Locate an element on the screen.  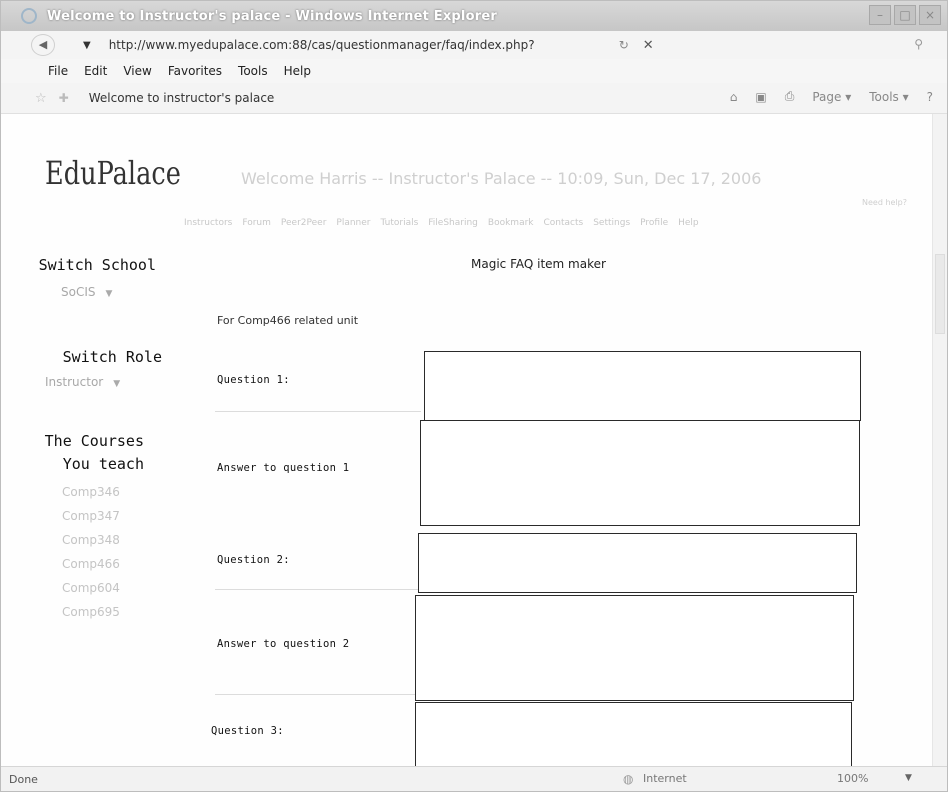
menu-edit: Edit is located at coordinates (95, 71).